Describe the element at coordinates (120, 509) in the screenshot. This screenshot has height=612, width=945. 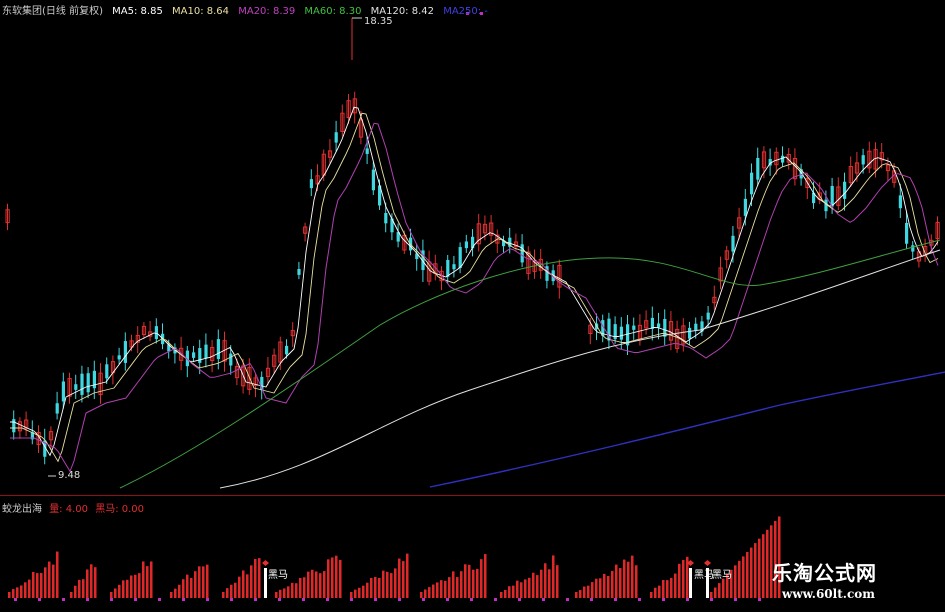
I see `indicator-field-2: 黑马: 0.00` at that location.